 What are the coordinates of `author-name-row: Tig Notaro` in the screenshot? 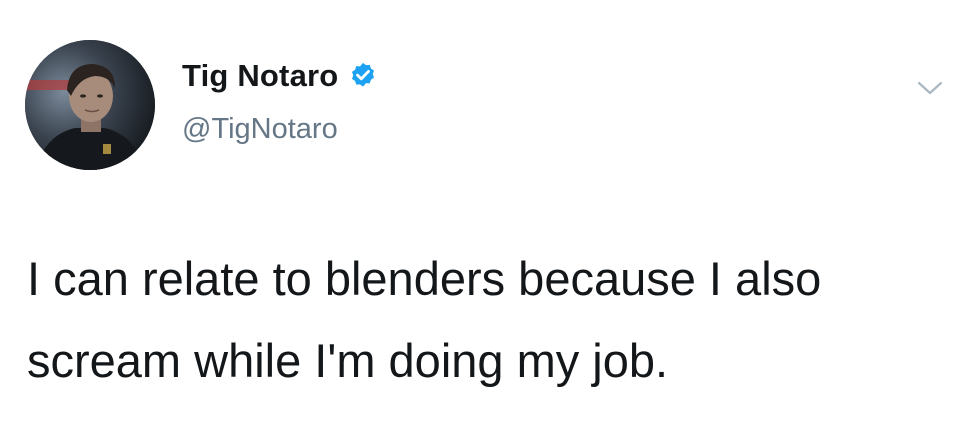 It's located at (280, 76).